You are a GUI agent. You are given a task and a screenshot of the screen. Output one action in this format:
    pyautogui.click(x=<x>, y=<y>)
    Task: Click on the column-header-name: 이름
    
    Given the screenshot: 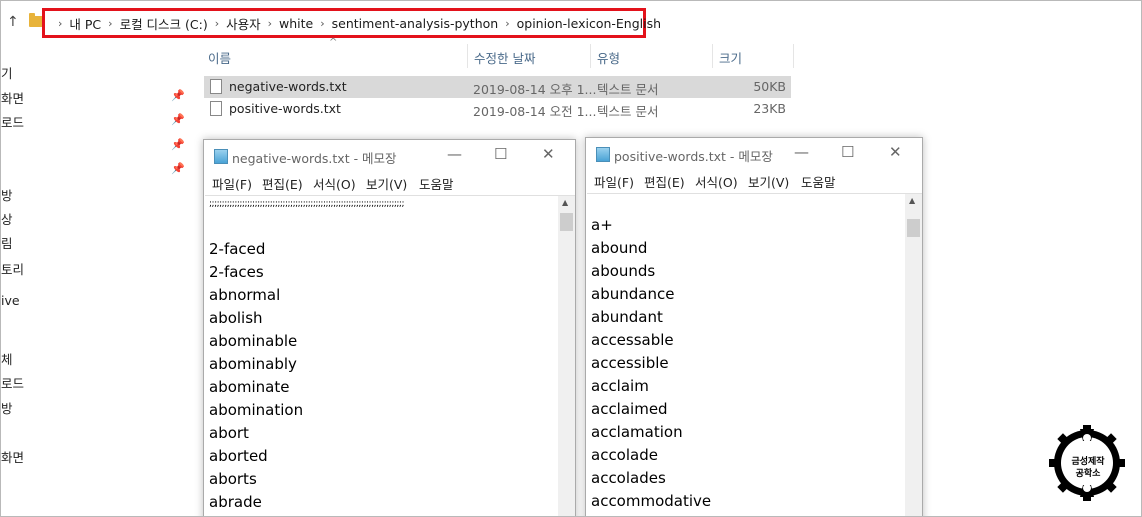 What is the action you would take?
    pyautogui.click(x=219, y=60)
    